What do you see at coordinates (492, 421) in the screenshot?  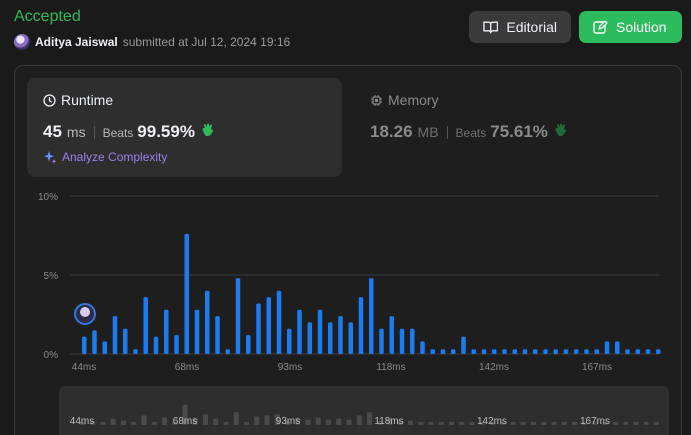 I see `mini-x-tick-label: 142ms` at bounding box center [492, 421].